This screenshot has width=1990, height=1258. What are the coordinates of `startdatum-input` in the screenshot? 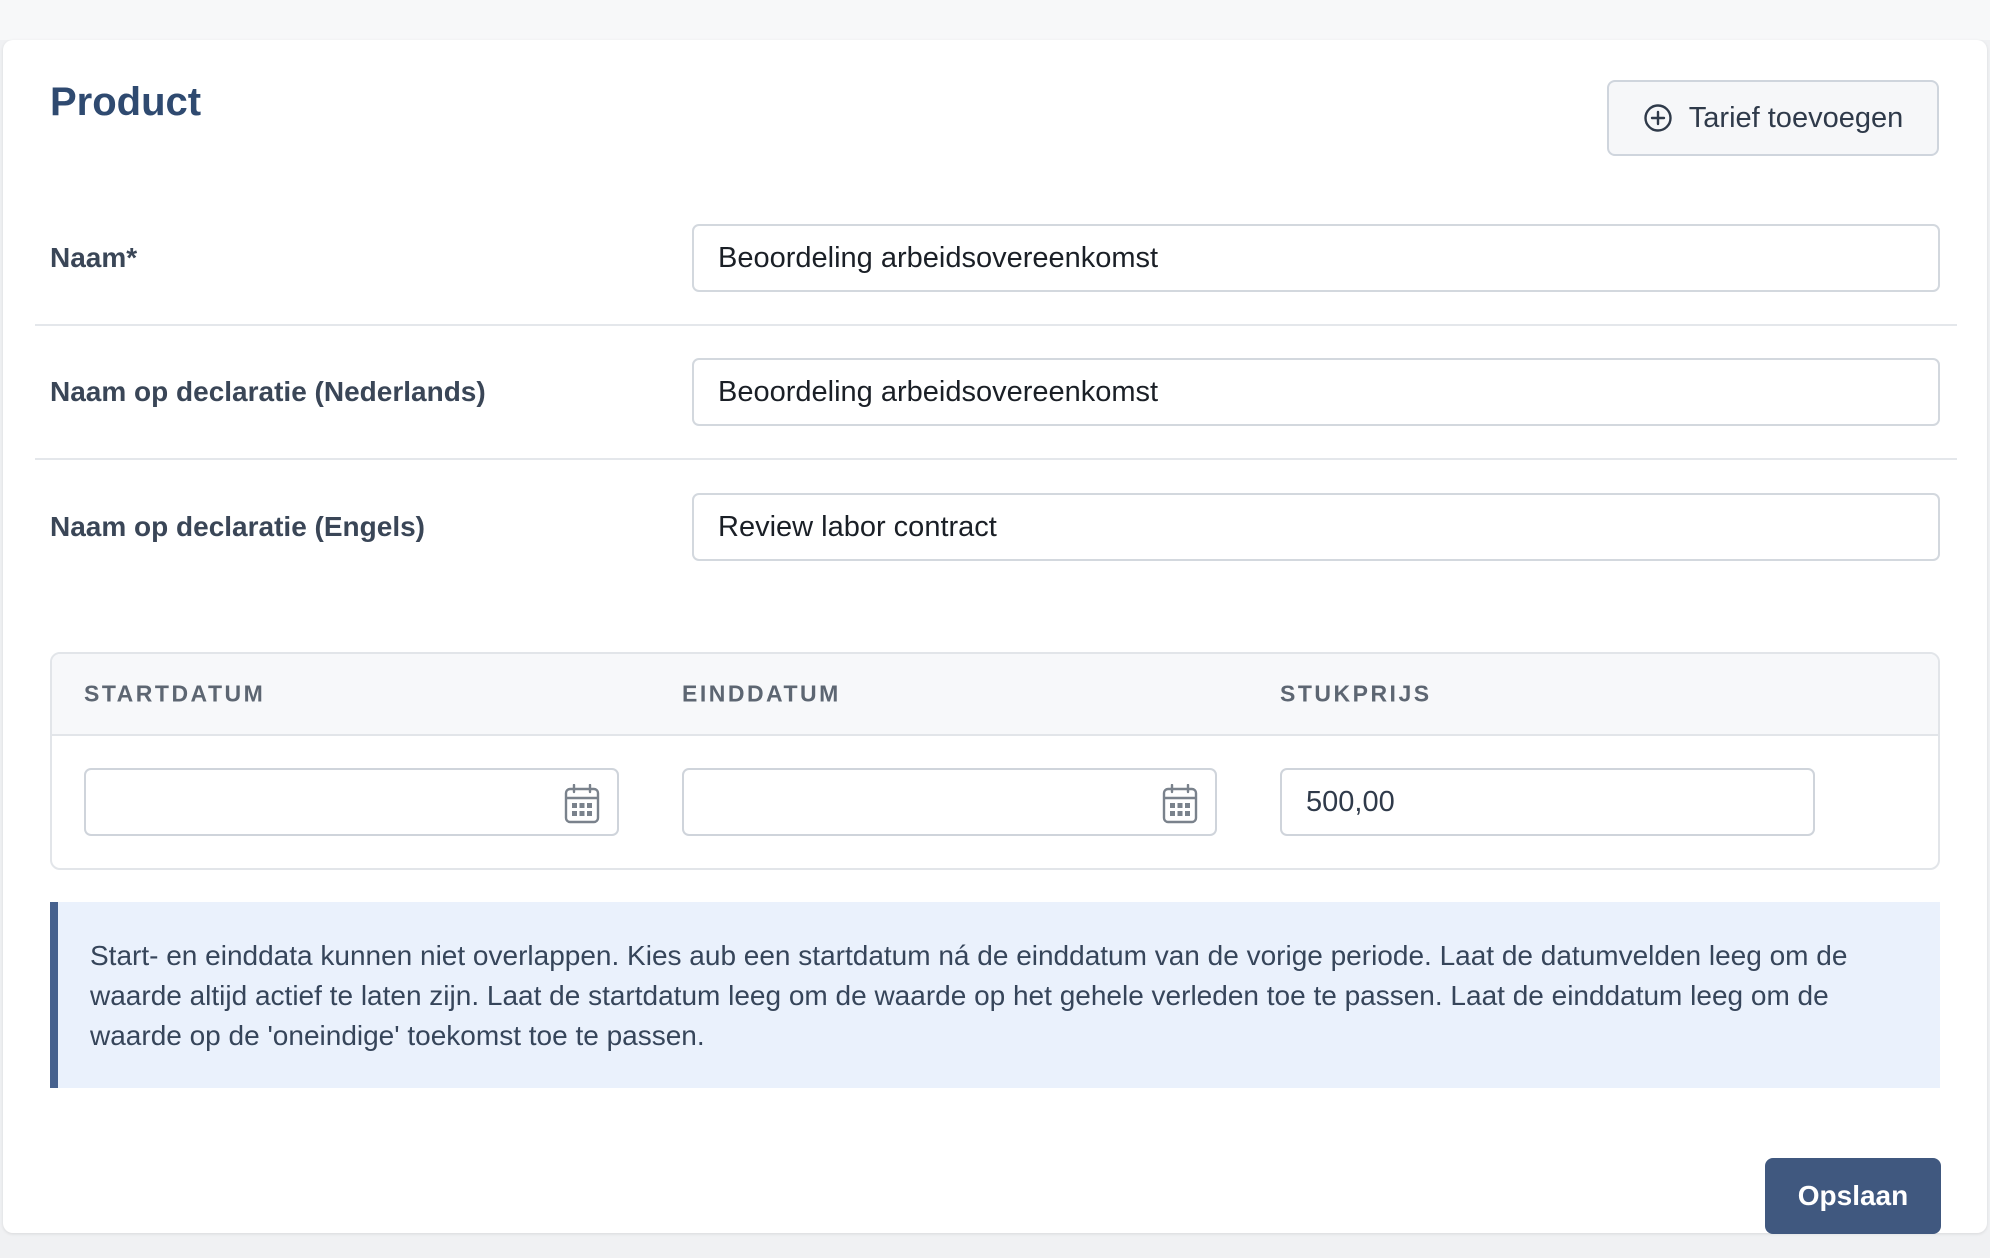 It's located at (351, 802).